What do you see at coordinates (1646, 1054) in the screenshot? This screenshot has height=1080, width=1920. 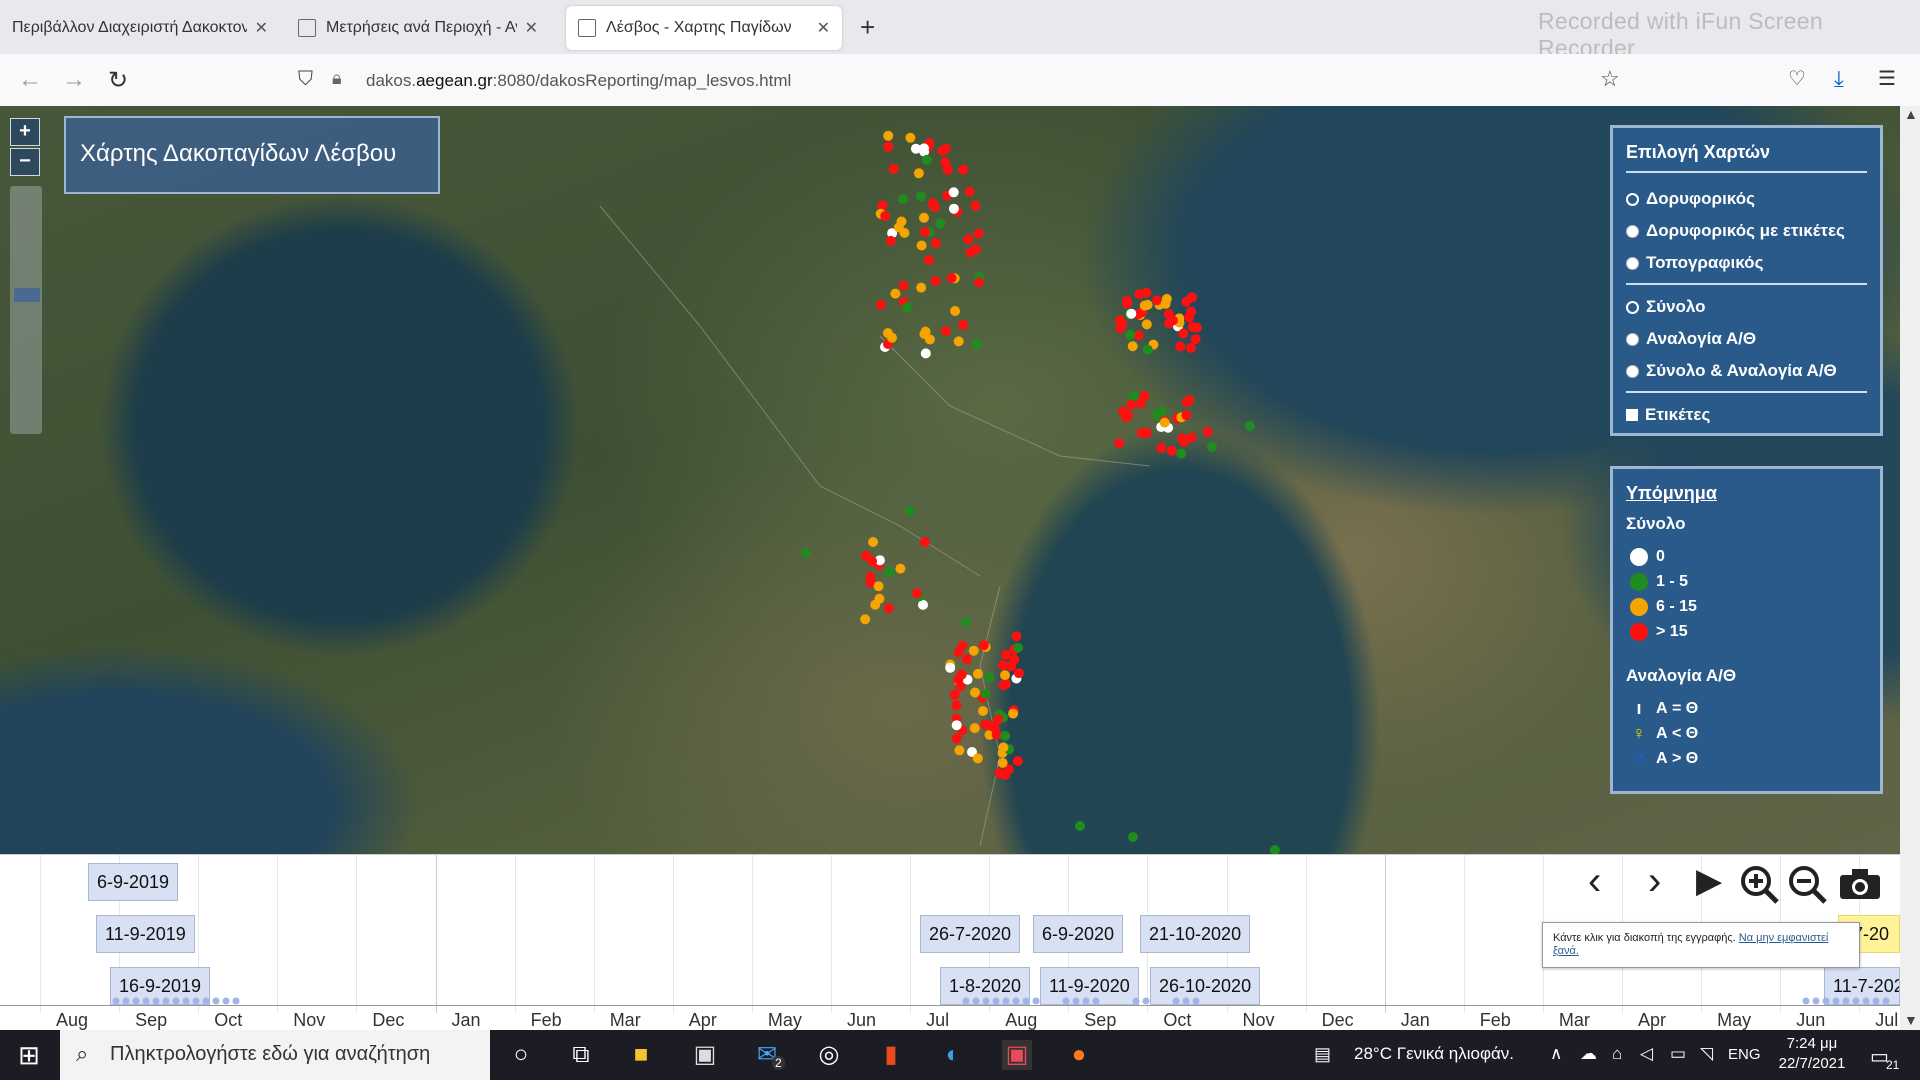 I see `volume-icon: ◁` at bounding box center [1646, 1054].